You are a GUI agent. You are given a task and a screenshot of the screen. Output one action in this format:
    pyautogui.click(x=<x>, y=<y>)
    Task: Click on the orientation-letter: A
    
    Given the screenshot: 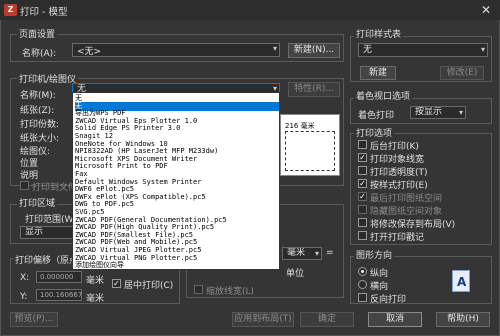 What is the action you would take?
    pyautogui.click(x=462, y=282)
    